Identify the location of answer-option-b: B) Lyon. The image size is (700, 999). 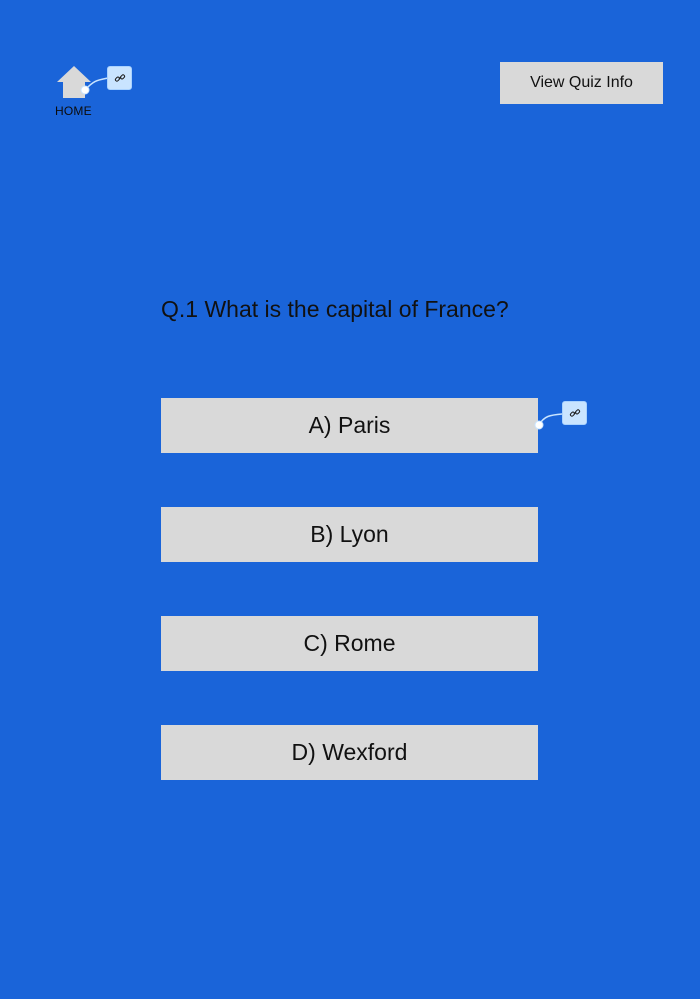
(349, 534).